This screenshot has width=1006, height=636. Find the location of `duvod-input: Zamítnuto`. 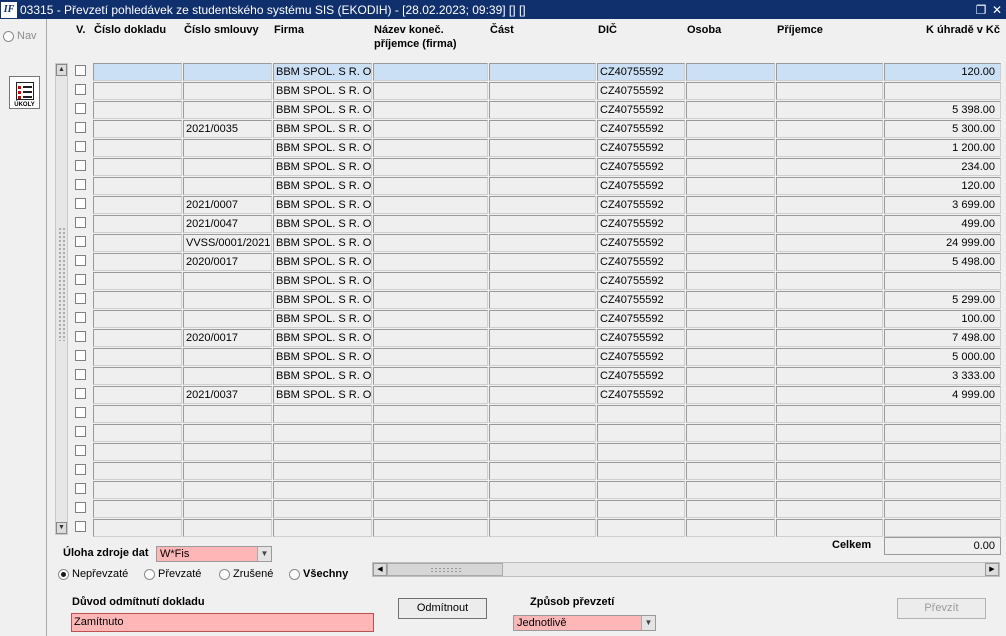

duvod-input: Zamítnuto is located at coordinates (222, 622).